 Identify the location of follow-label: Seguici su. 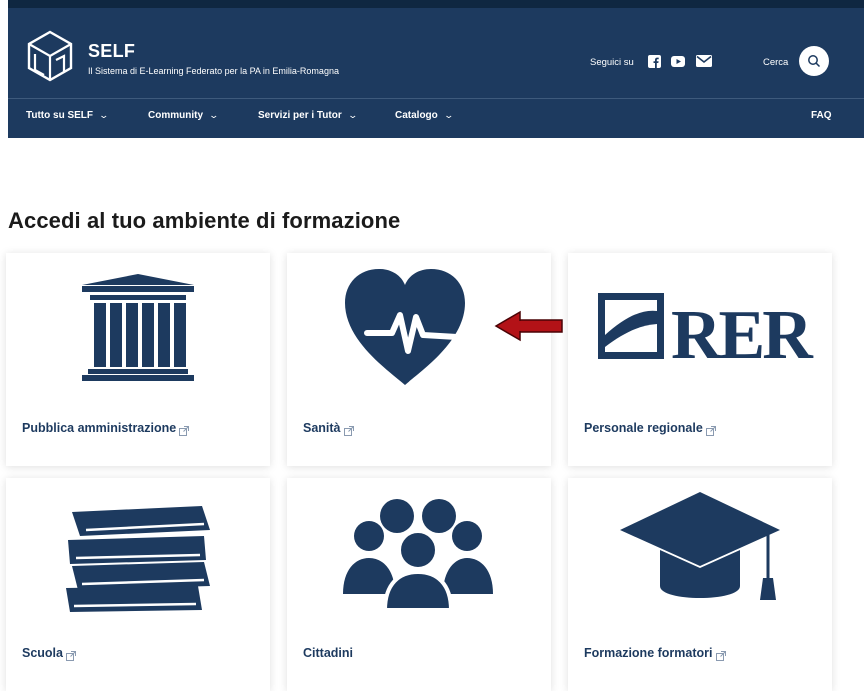
(612, 62).